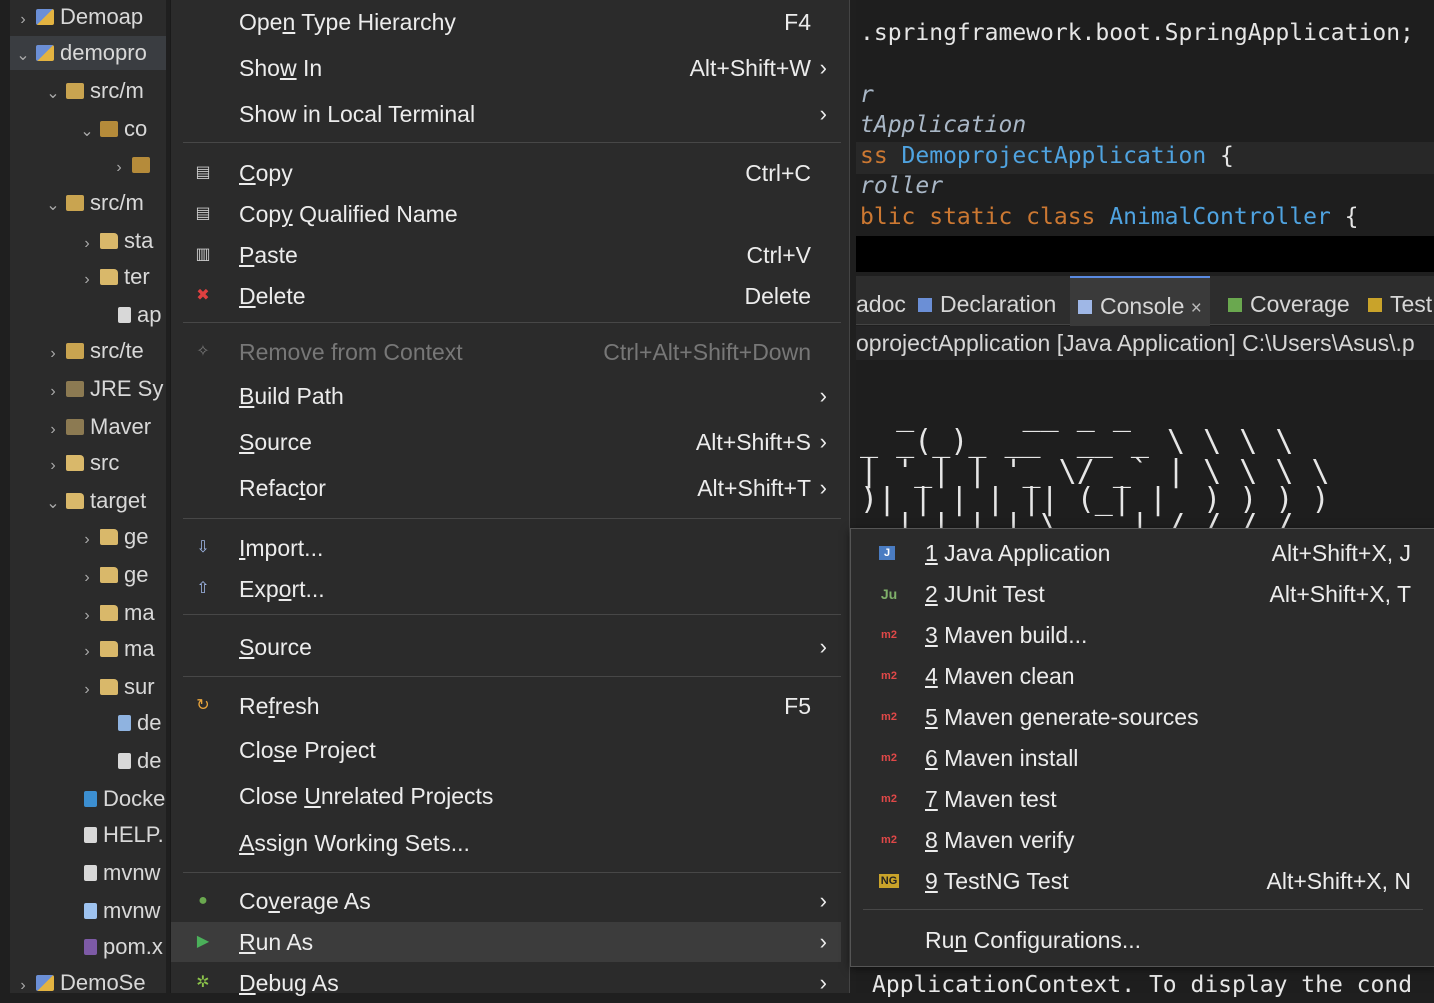 The height and width of the screenshot is (1003, 1434). I want to click on coverage-icon: ●, so click(203, 900).